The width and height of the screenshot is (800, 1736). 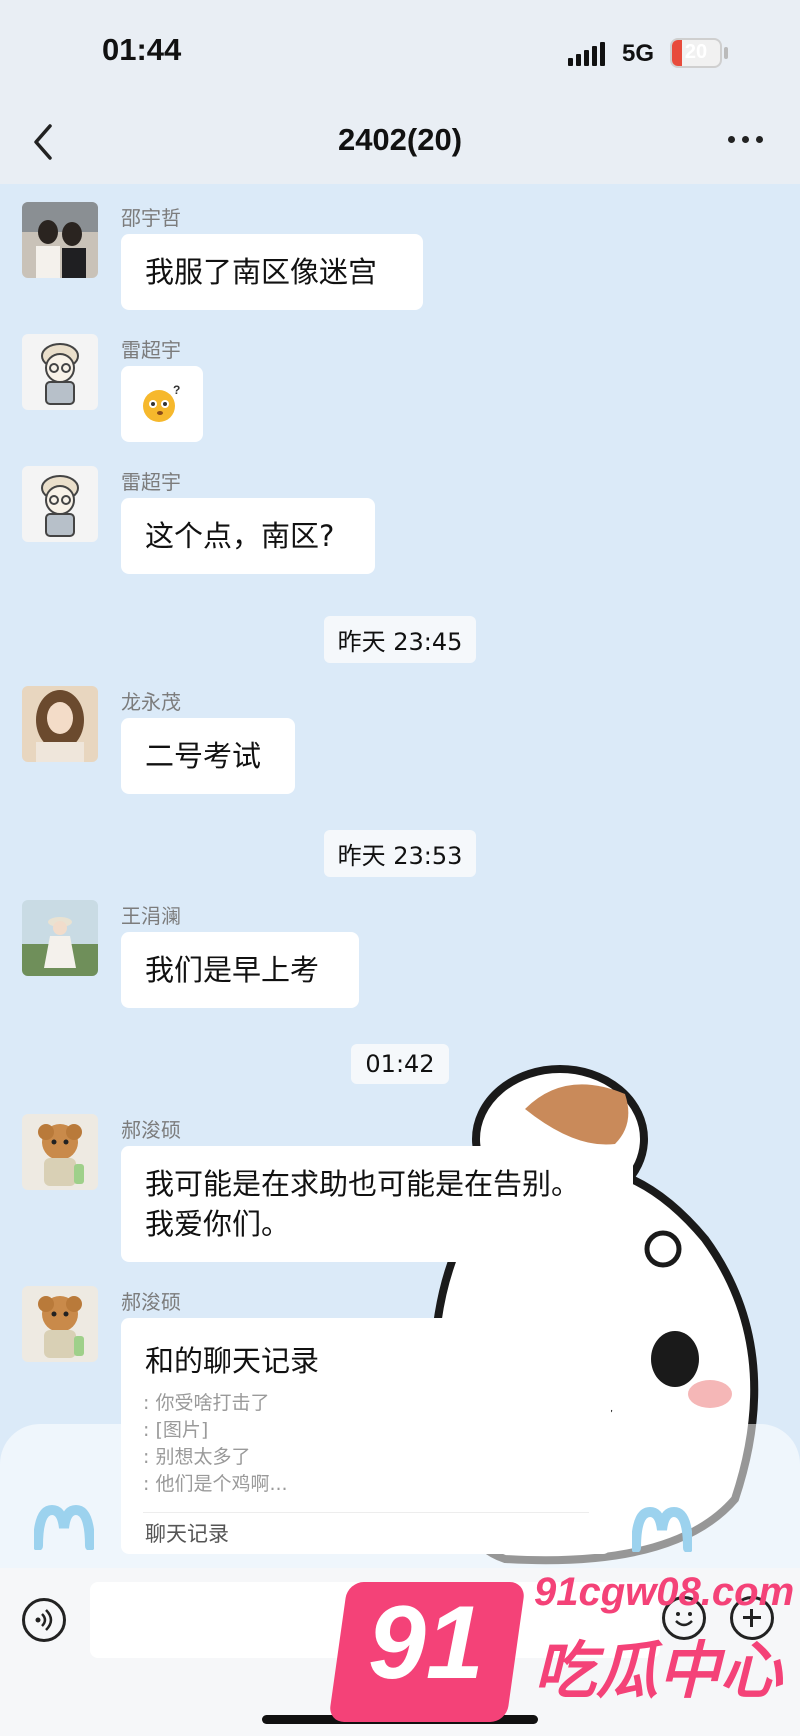 I want to click on chat-record-line: : 别想太多了, so click(x=197, y=1457).